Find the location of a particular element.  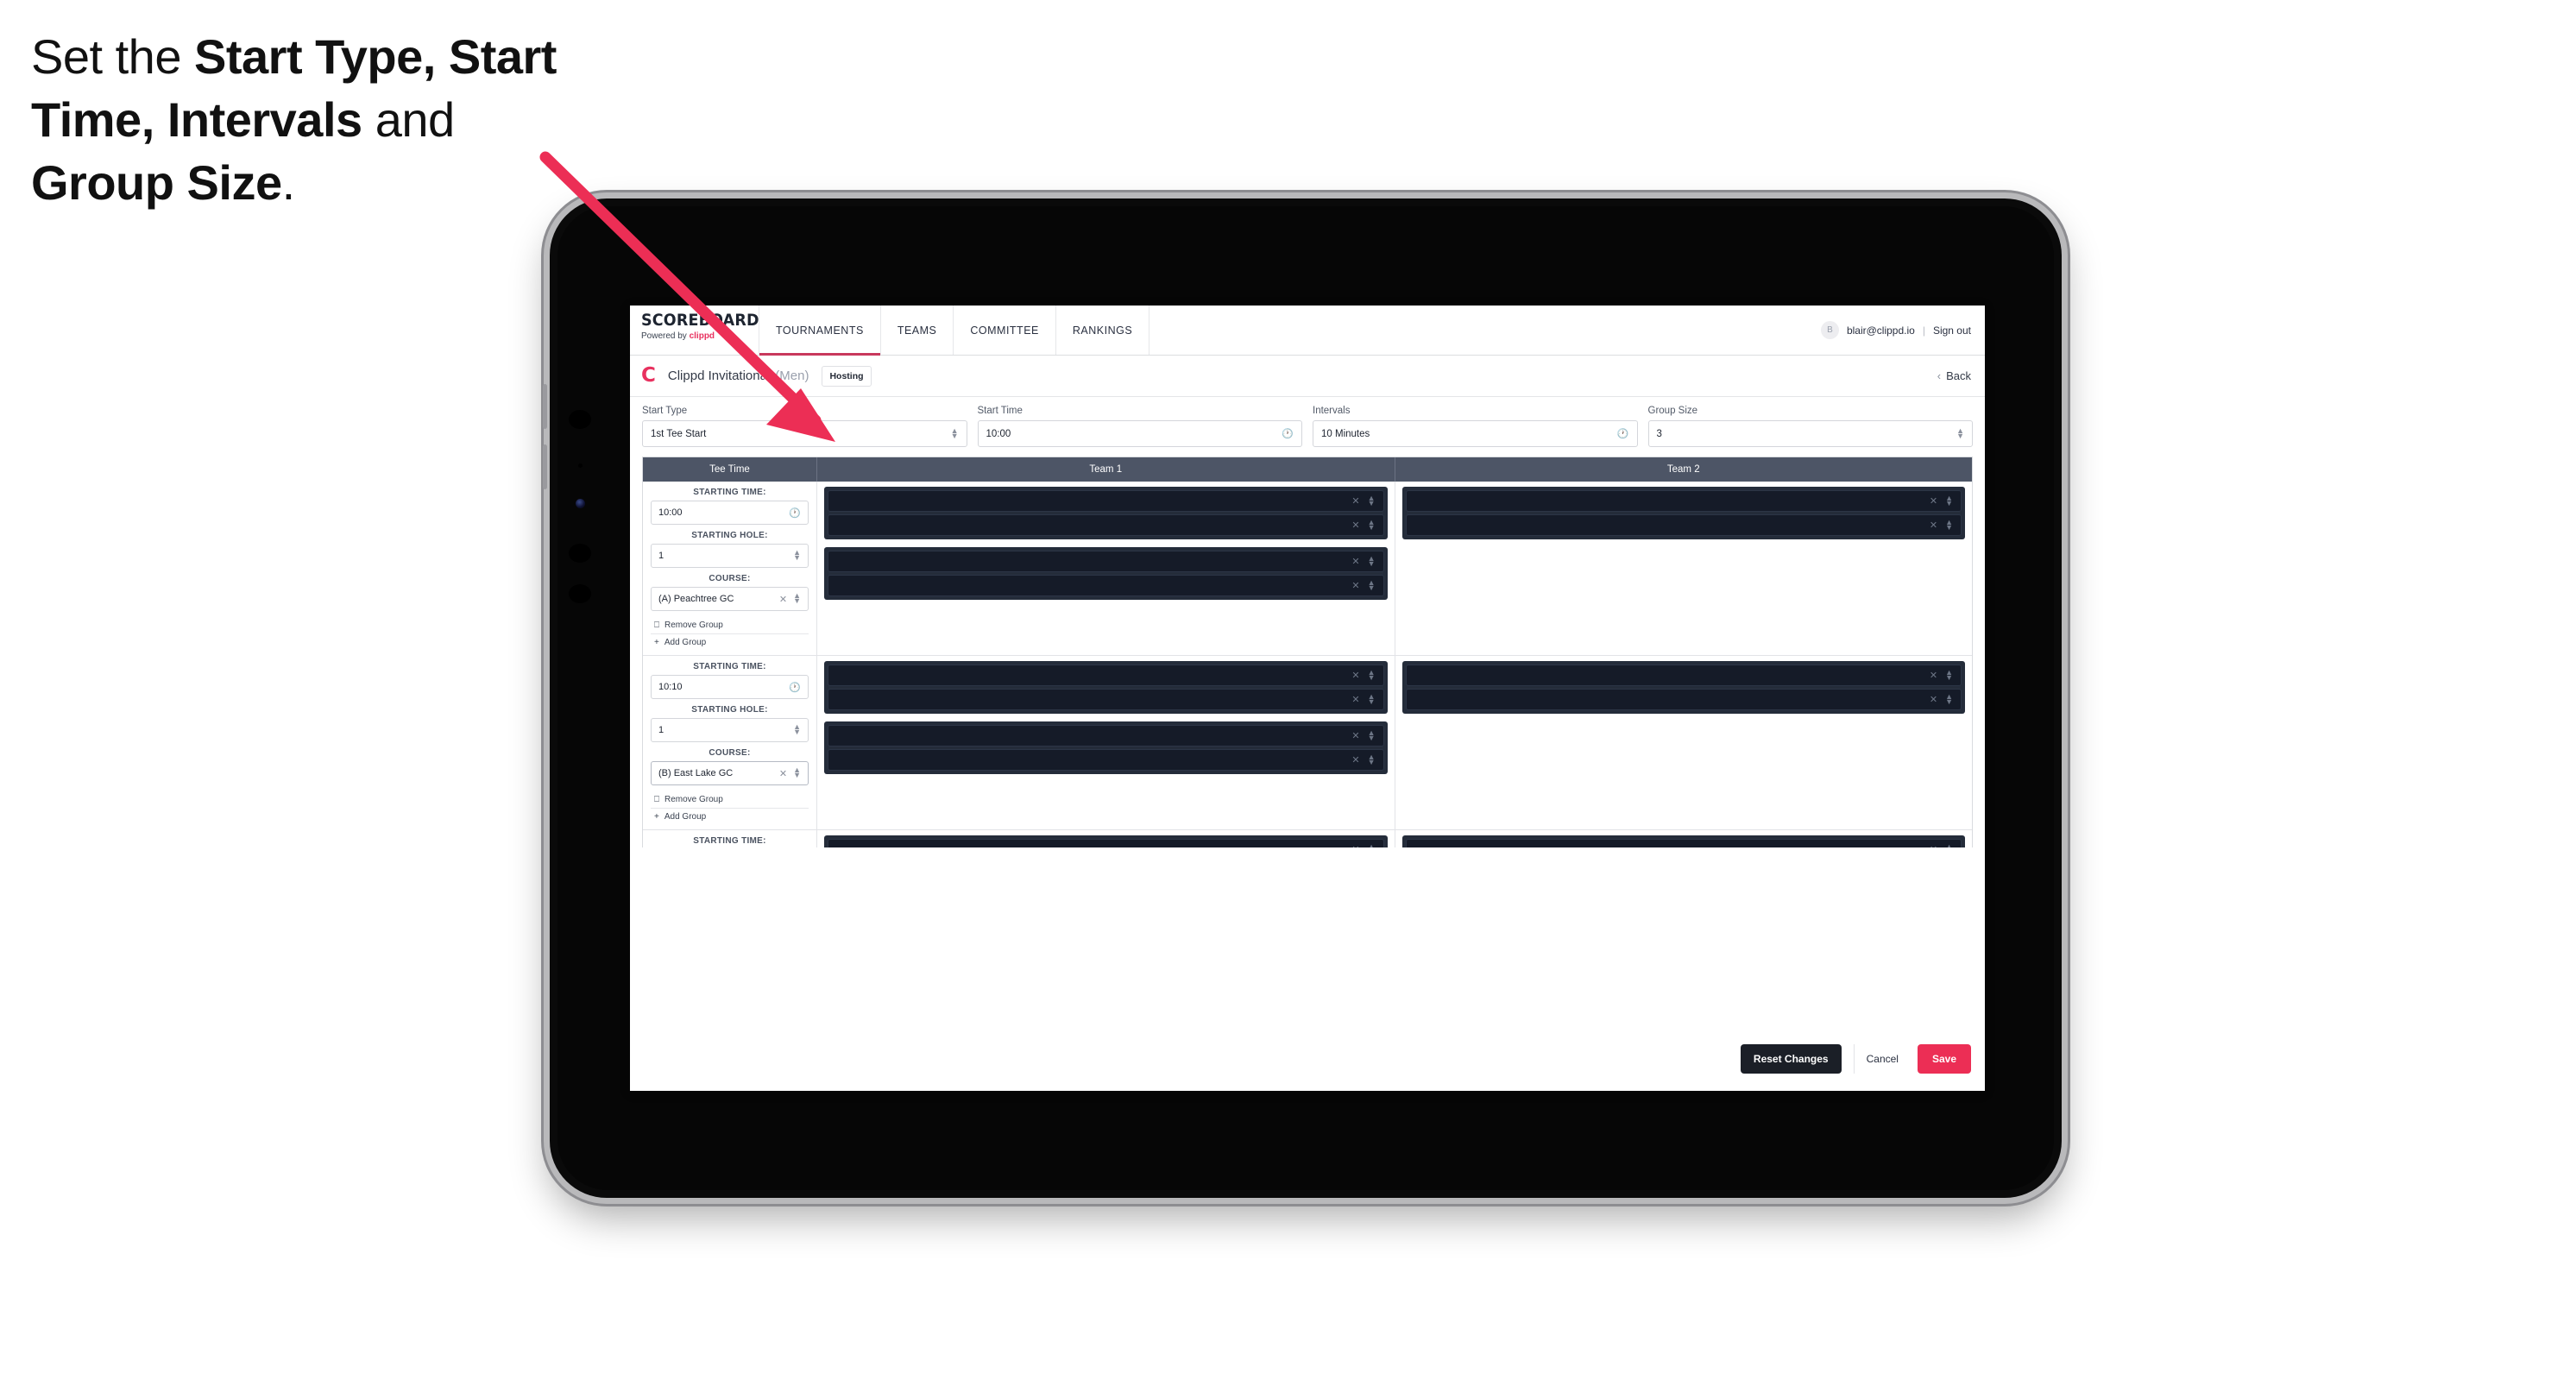

start-time-input: 10:00 🕐 is located at coordinates (1139, 434).